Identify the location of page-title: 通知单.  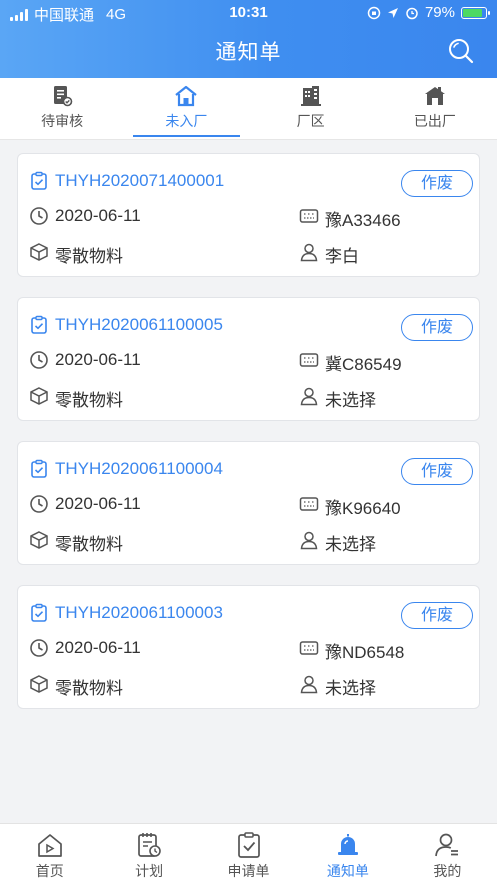
(248, 52).